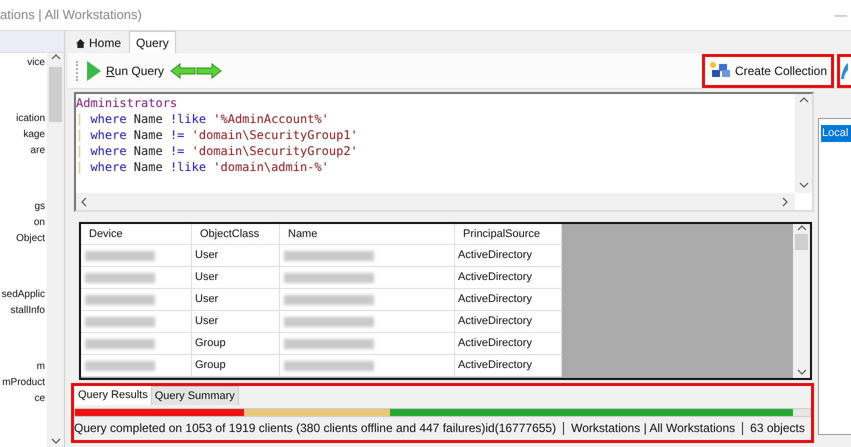 The height and width of the screenshot is (447, 851). What do you see at coordinates (768, 71) in the screenshot?
I see `create-collection-button: Create Collection` at bounding box center [768, 71].